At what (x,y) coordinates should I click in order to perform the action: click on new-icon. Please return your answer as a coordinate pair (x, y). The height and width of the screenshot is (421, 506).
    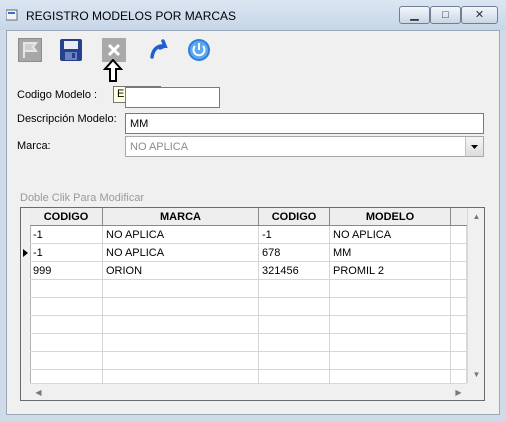
    Looking at the image, I should click on (30, 50).